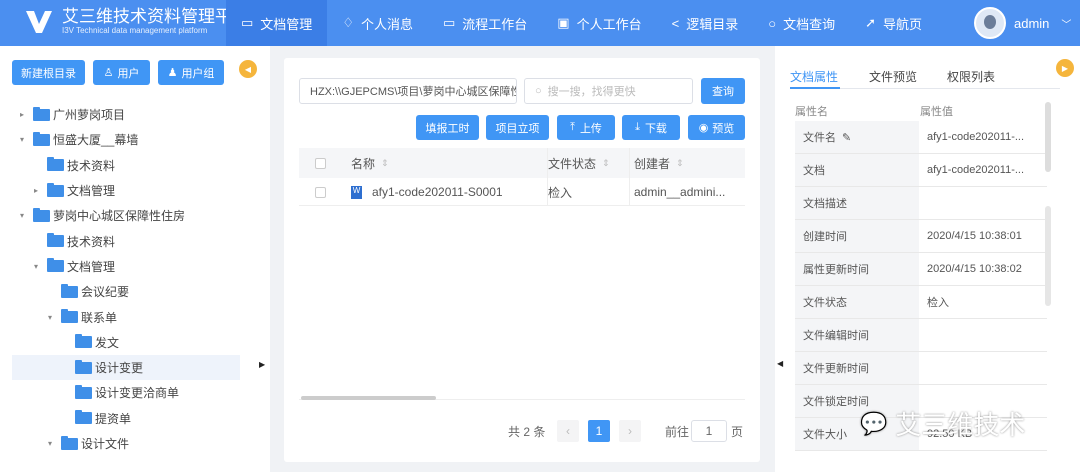 The height and width of the screenshot is (472, 1080). I want to click on property-row: 属性更新时间 2020/4/15 10:38:02, so click(921, 269).